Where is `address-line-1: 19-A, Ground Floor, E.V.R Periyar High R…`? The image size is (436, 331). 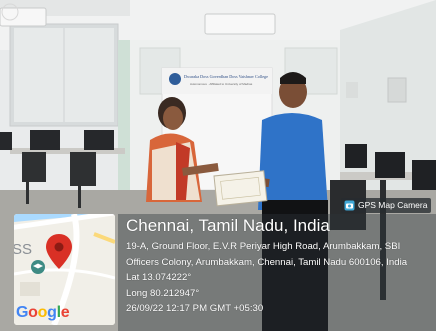 address-line-1: 19-A, Ground Floor, E.V.R Periyar High R… is located at coordinates (263, 246).